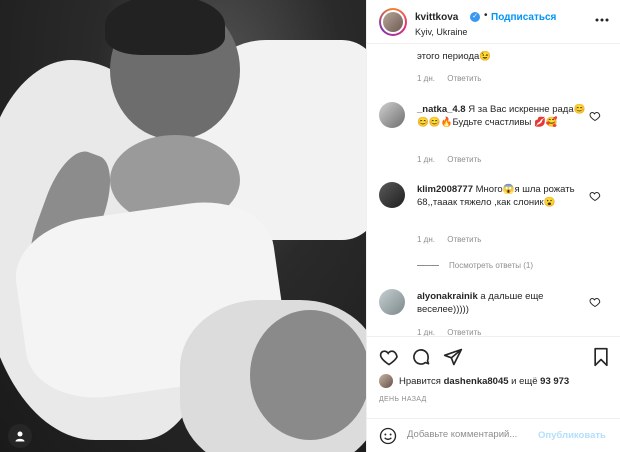 This screenshot has height=452, width=620. I want to click on liker-username: dashenka8045, so click(476, 381).